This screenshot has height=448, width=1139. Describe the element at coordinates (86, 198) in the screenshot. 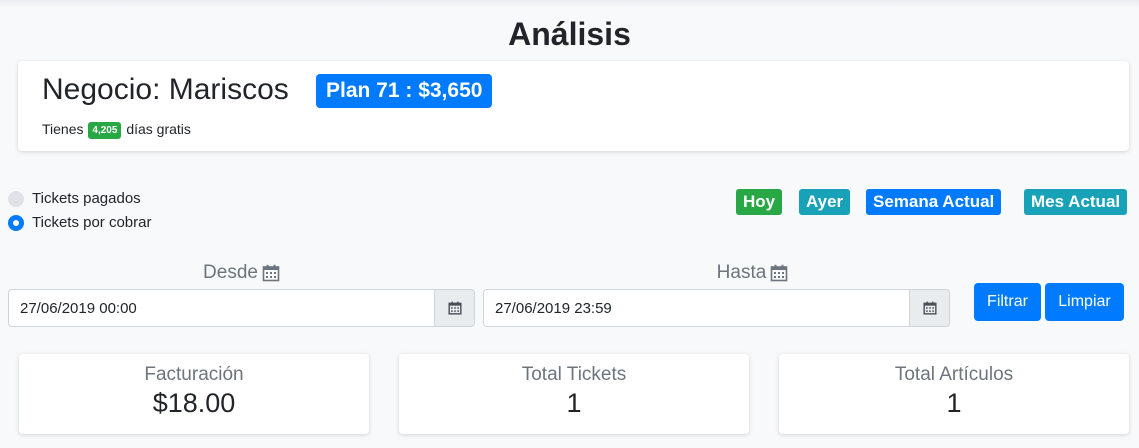

I see `radio-label: Tickets pagados` at that location.